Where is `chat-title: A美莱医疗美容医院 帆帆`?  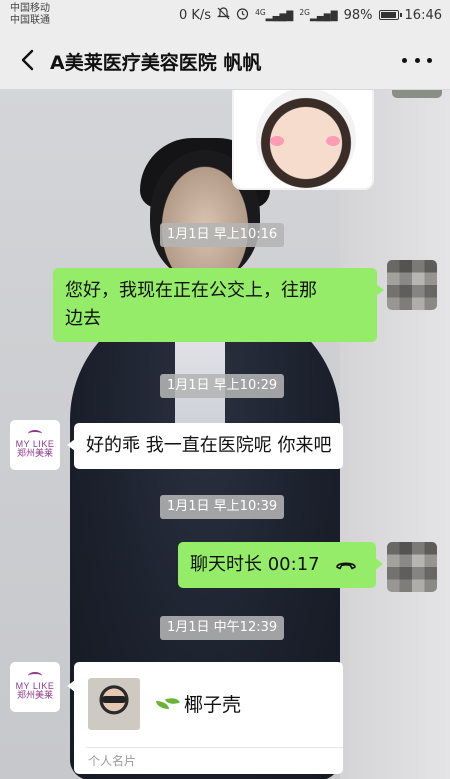
chat-title: A美莱医疗美容医院 帆帆 is located at coordinates (156, 63).